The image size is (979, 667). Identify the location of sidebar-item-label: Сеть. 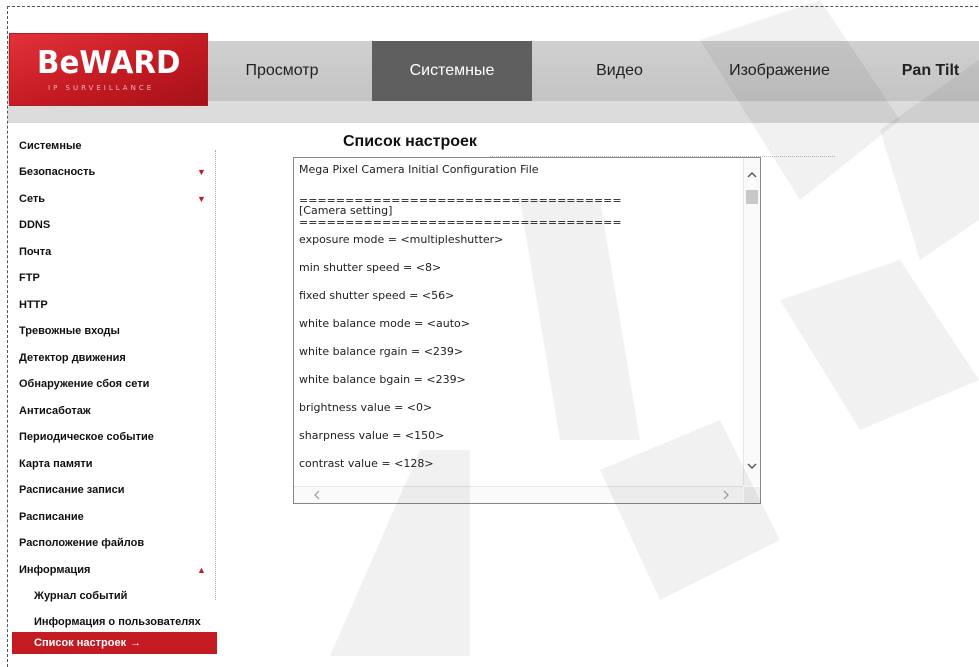
(32, 199).